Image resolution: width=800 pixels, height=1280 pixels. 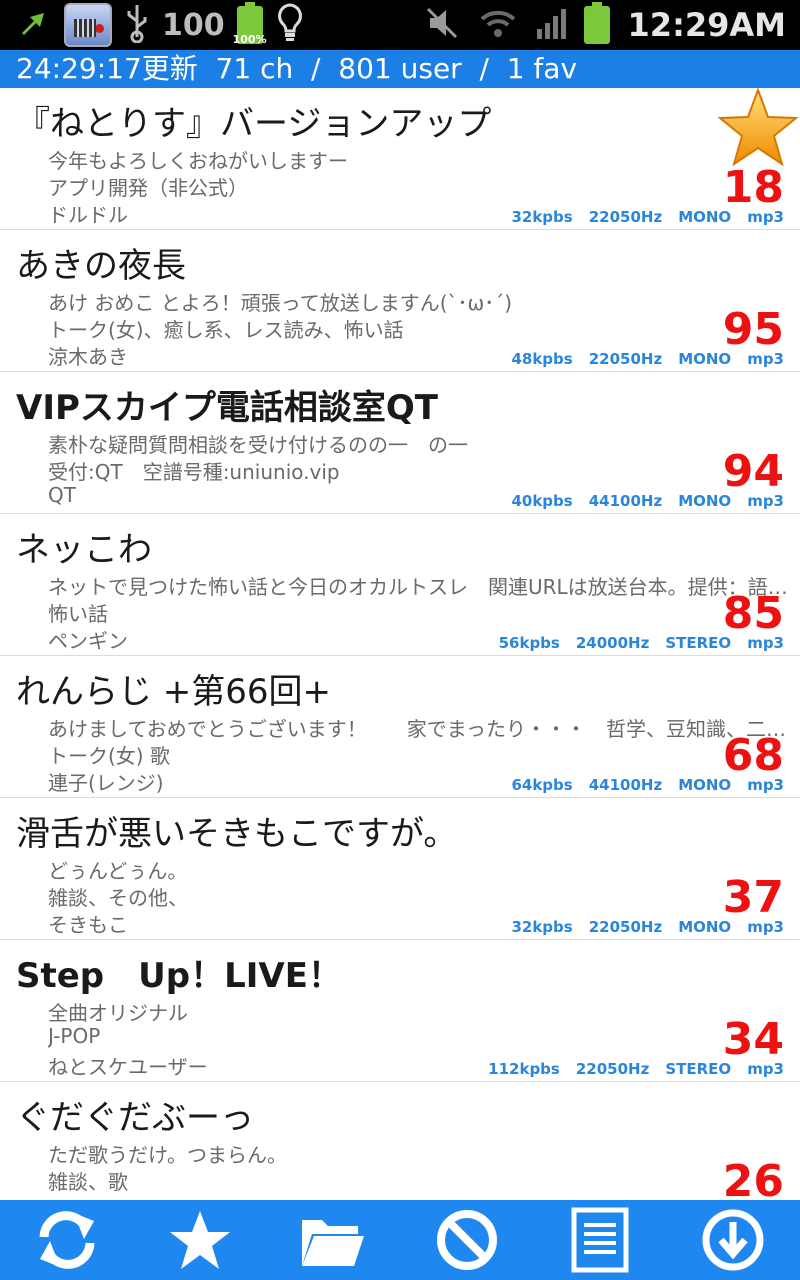 I want to click on channel-title: VIPスカイプ電話相談室QT, so click(x=227, y=408).